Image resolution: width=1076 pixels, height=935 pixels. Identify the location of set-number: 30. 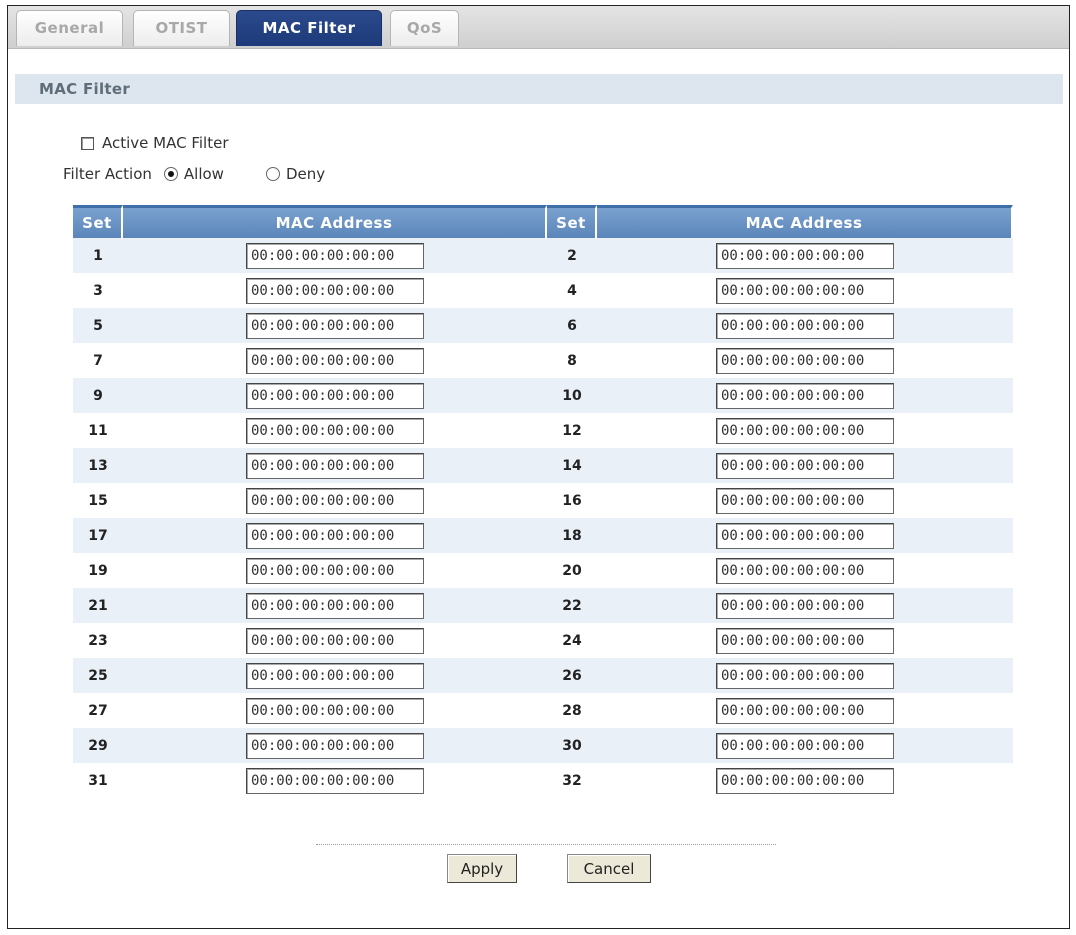
(572, 745).